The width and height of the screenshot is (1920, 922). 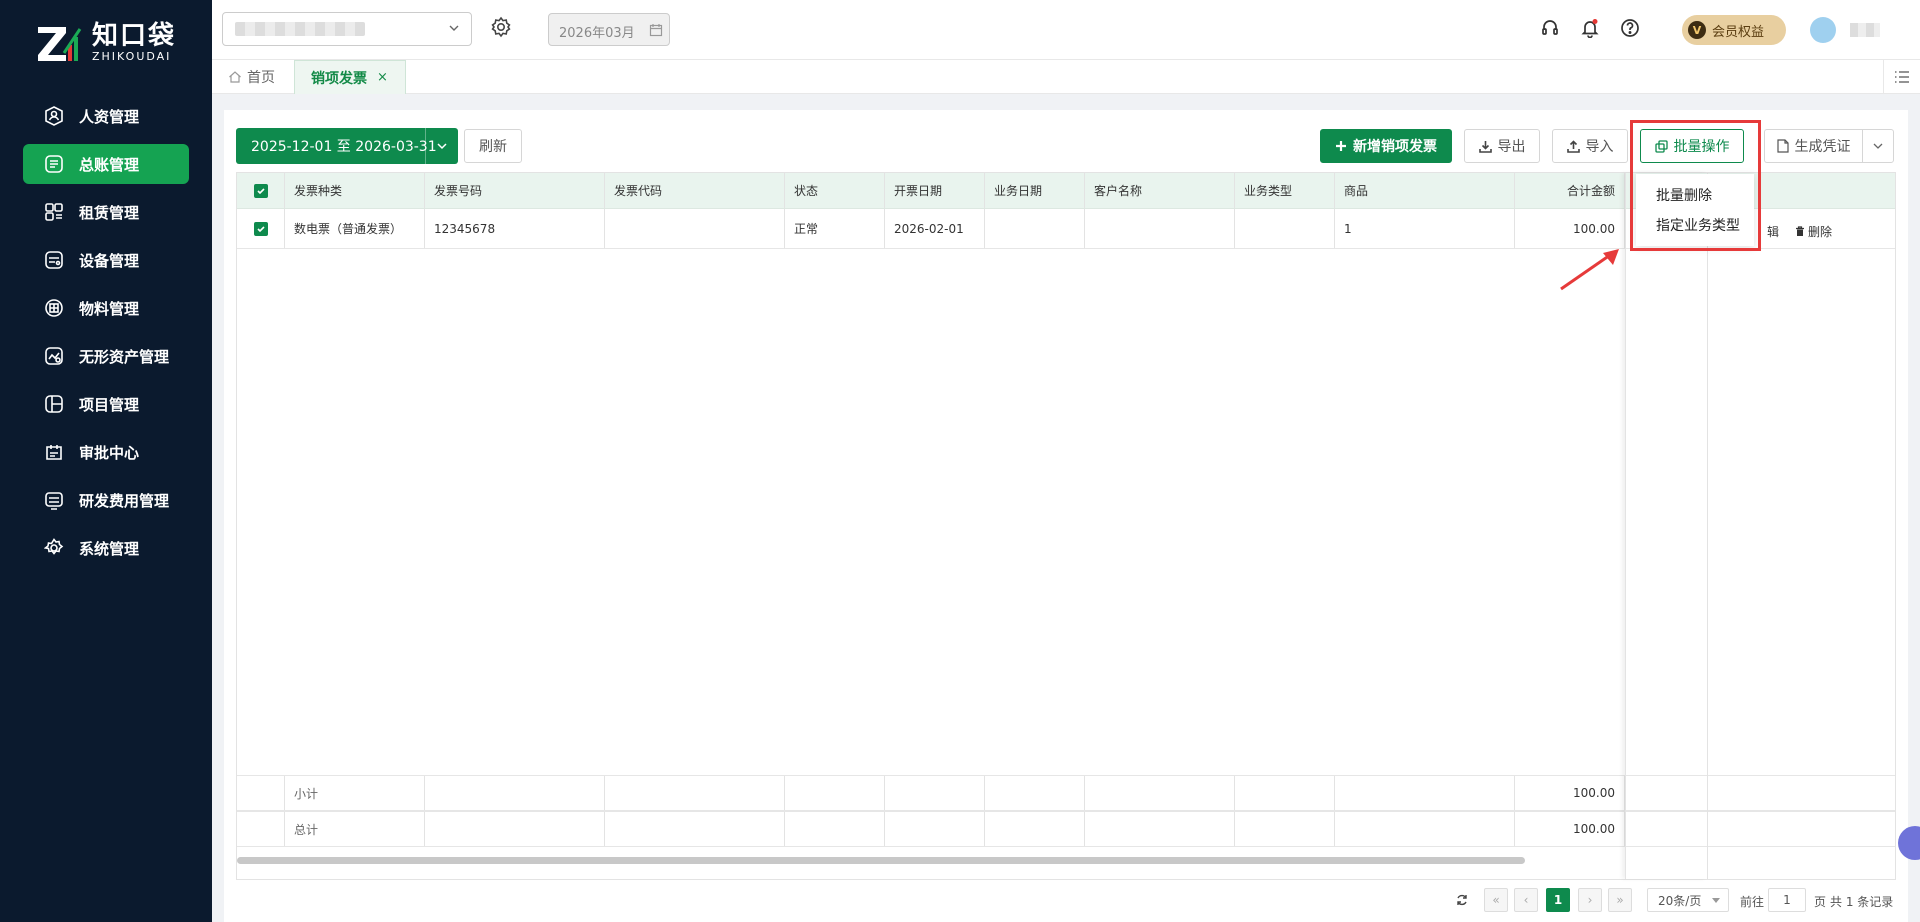 I want to click on column-header: 合计金额, so click(x=1570, y=190).